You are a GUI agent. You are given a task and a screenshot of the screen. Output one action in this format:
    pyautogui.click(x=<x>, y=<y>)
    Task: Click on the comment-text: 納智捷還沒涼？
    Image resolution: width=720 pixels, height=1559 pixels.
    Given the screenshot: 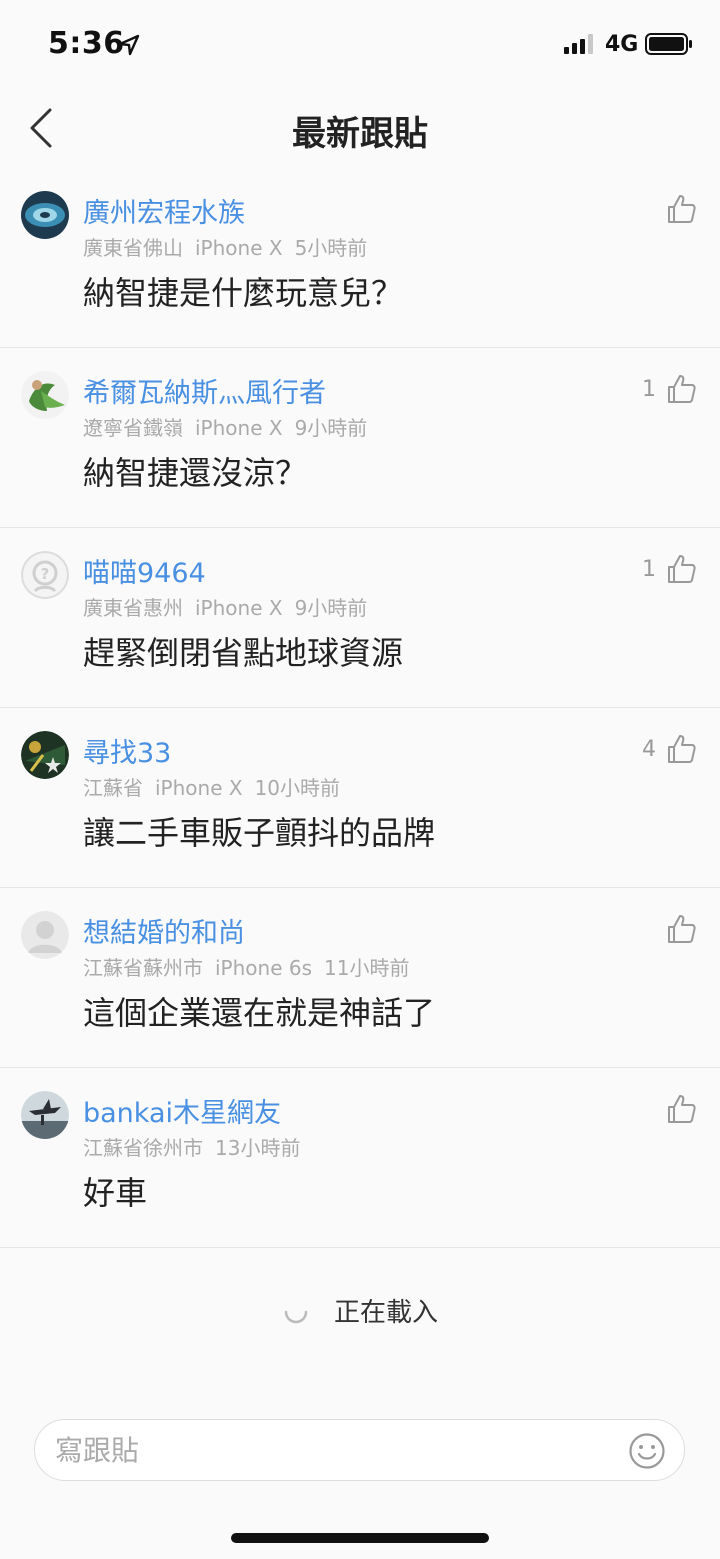 What is the action you would take?
    pyautogui.click(x=195, y=473)
    